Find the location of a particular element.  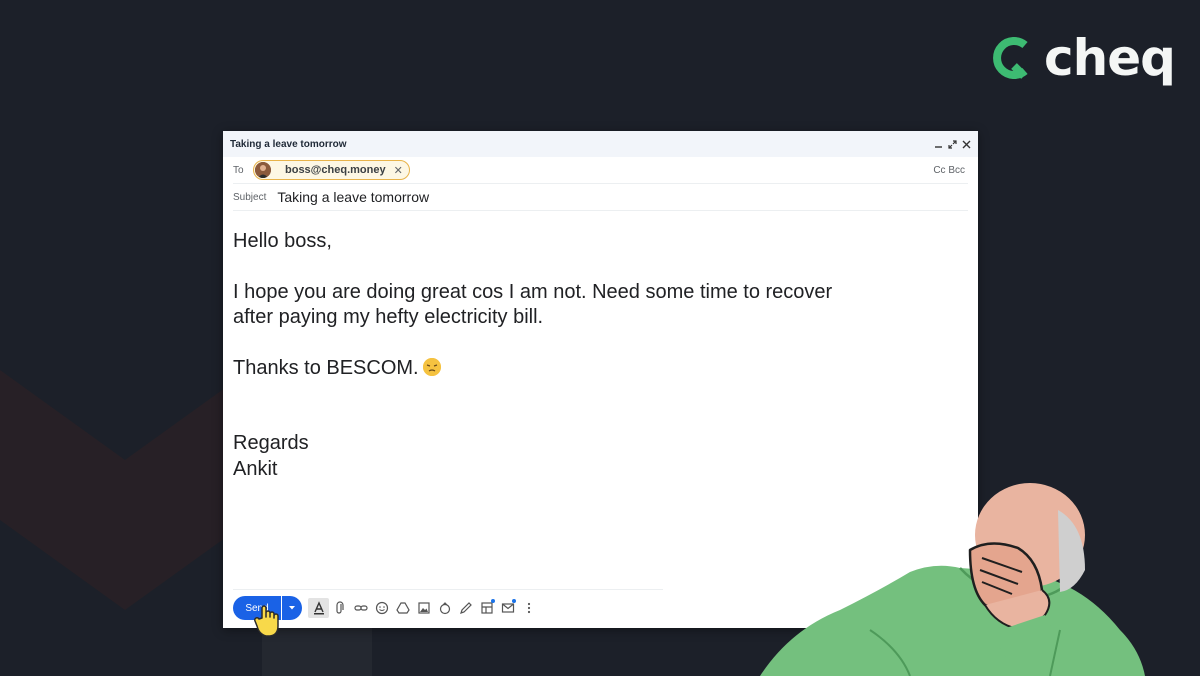

brand-logo: cheq is located at coordinates (1083, 58).